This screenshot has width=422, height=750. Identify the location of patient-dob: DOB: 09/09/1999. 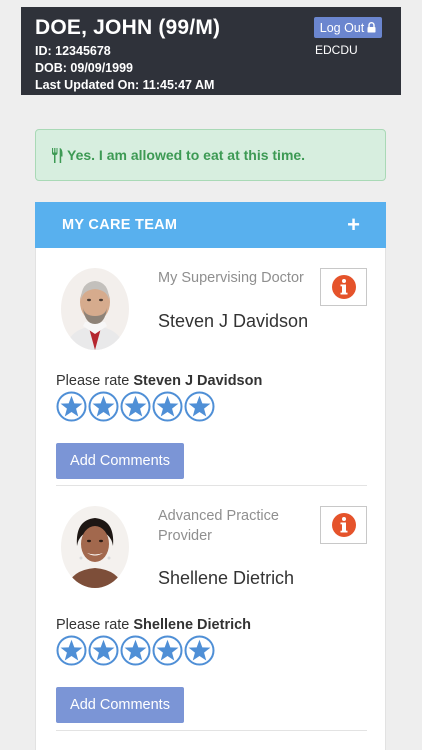
(84, 68).